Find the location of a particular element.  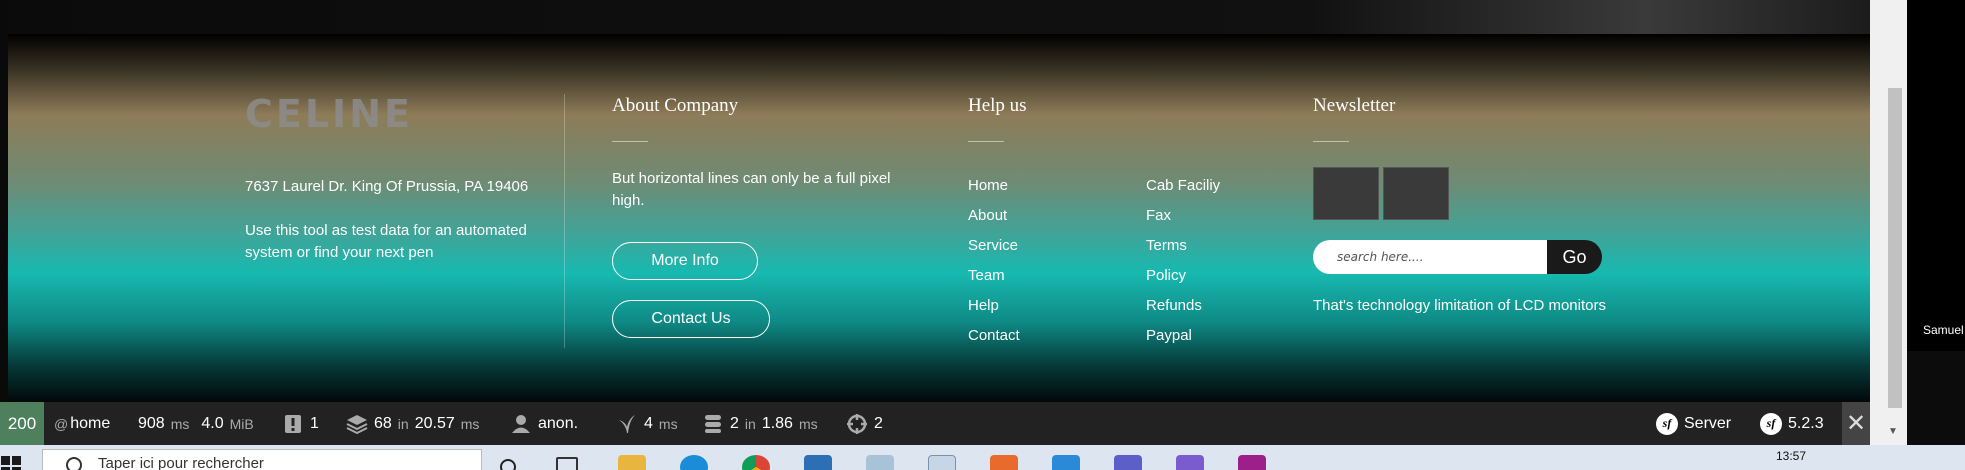

newsletter-title: Newsletter is located at coordinates (1354, 105).